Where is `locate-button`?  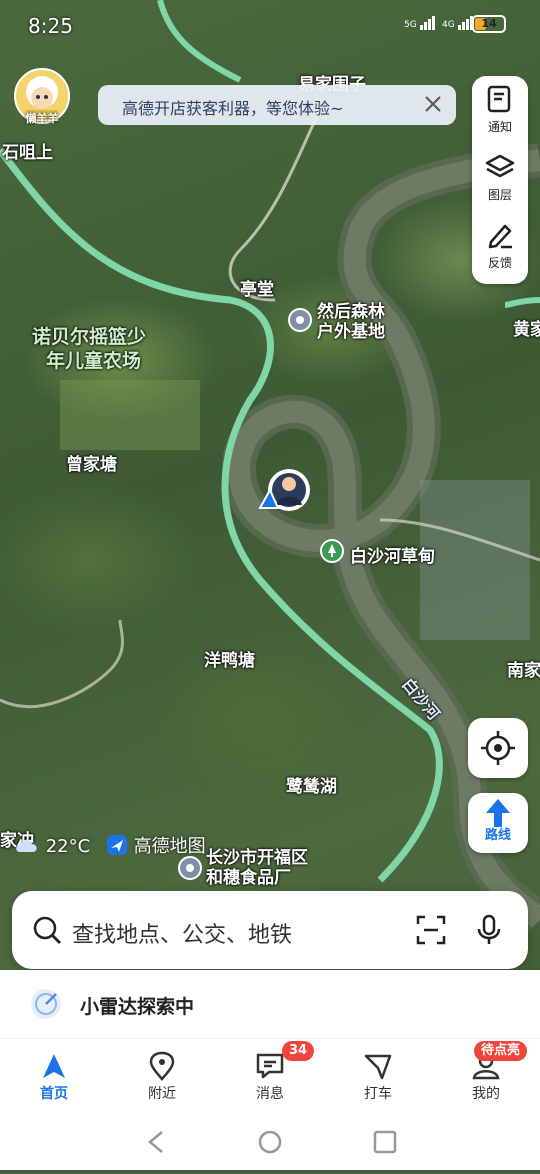 locate-button is located at coordinates (498, 748).